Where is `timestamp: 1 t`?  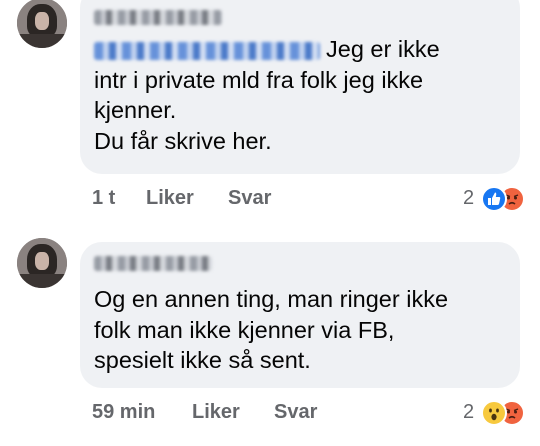 timestamp: 1 t is located at coordinates (103, 198).